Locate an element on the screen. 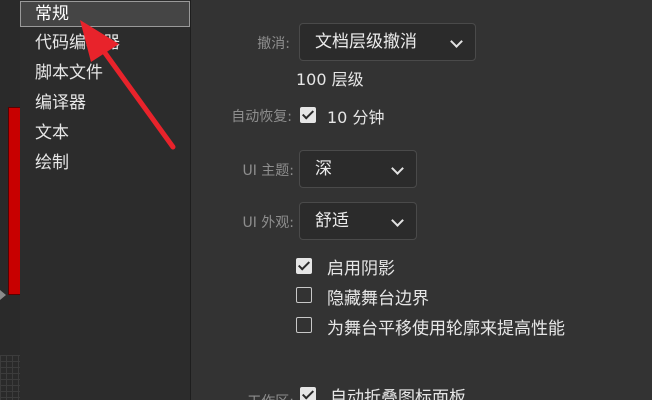 This screenshot has width=652, height=400. category-script-files: 脚本文件 is located at coordinates (105, 73).